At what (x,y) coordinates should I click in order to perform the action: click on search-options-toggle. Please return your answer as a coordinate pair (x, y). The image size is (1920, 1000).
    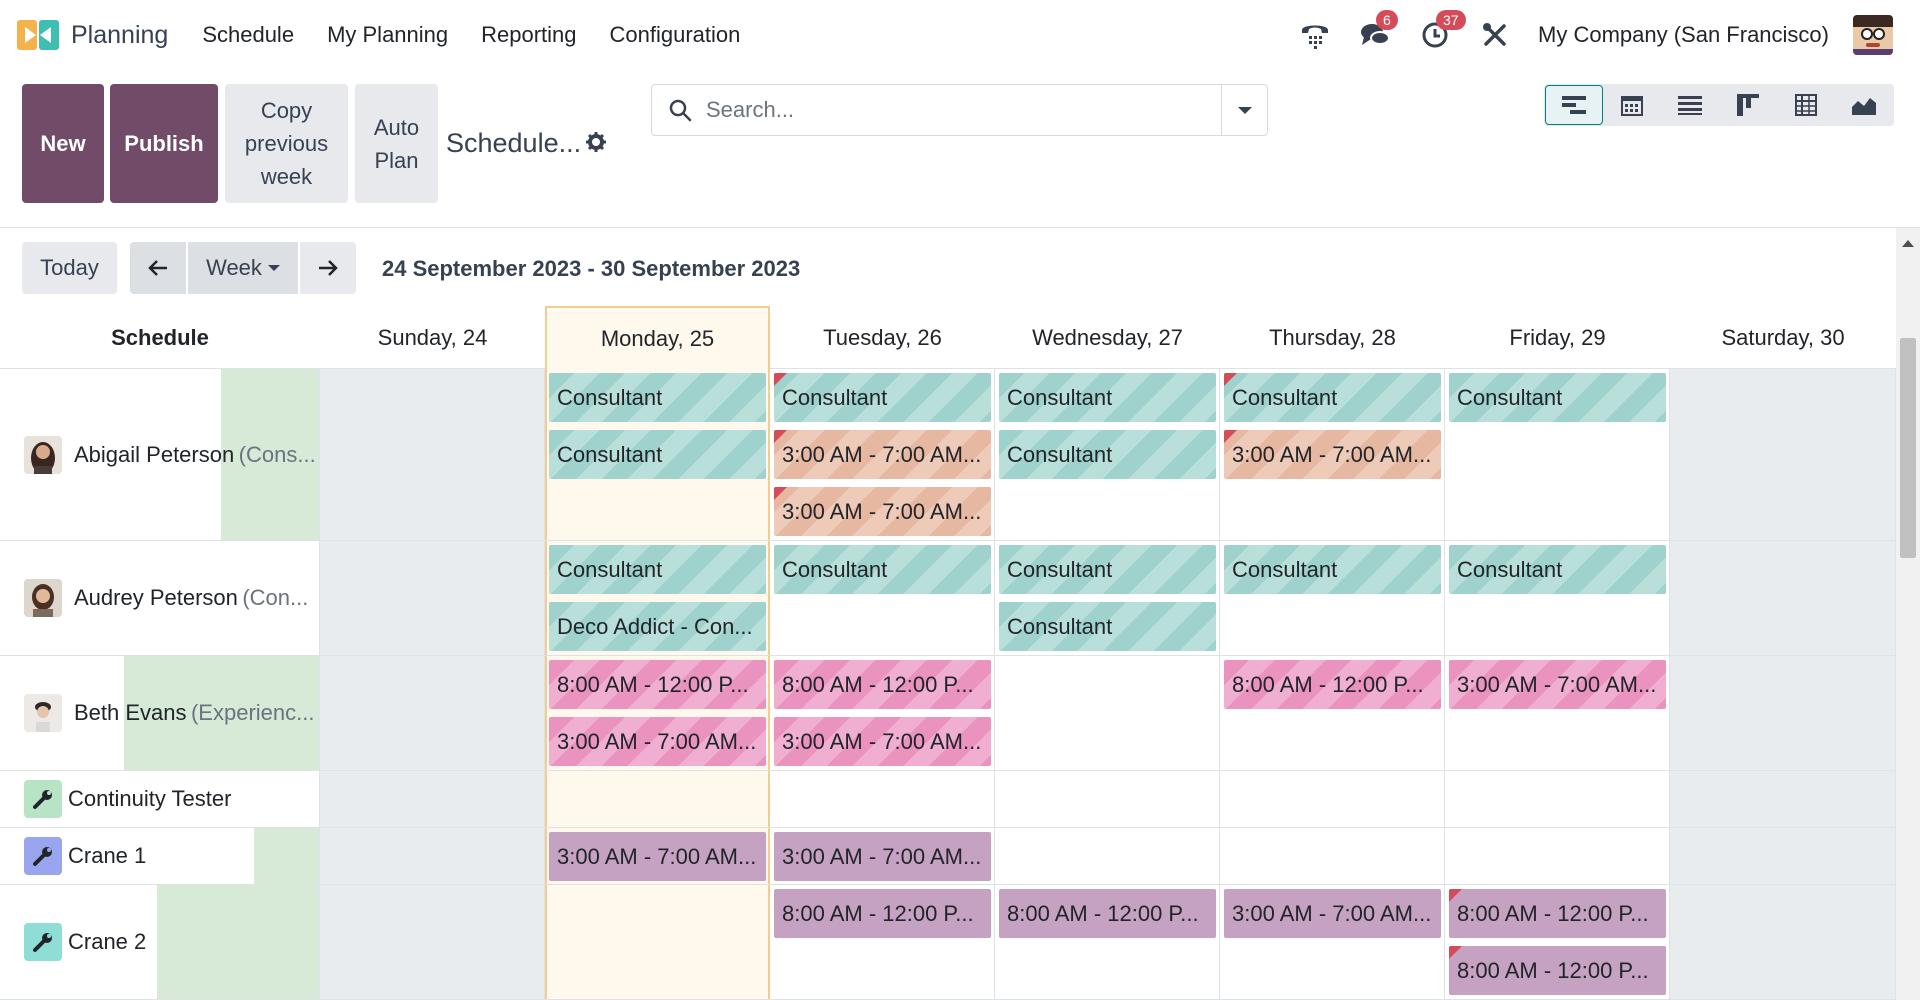
    Looking at the image, I should click on (1244, 110).